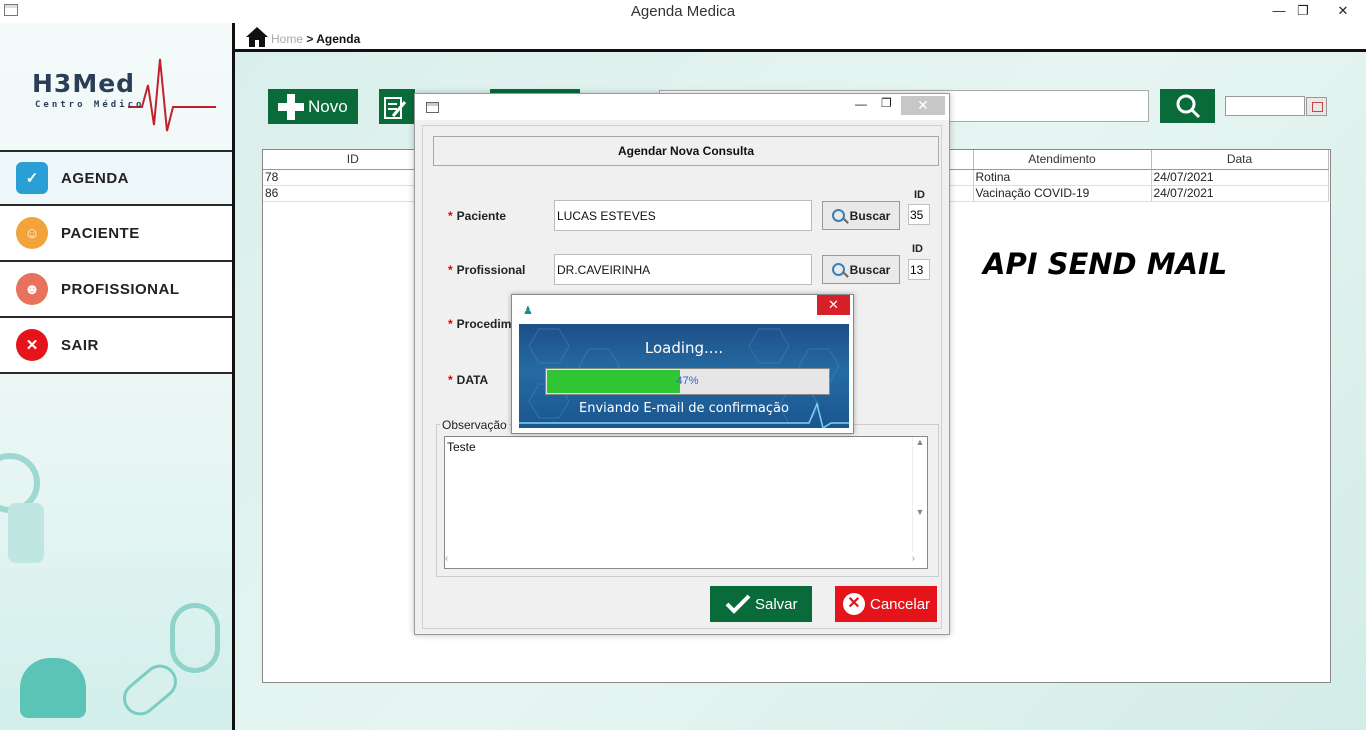 The height and width of the screenshot is (730, 1366). I want to click on sidebar-item-label: PACIENTE, so click(100, 233).